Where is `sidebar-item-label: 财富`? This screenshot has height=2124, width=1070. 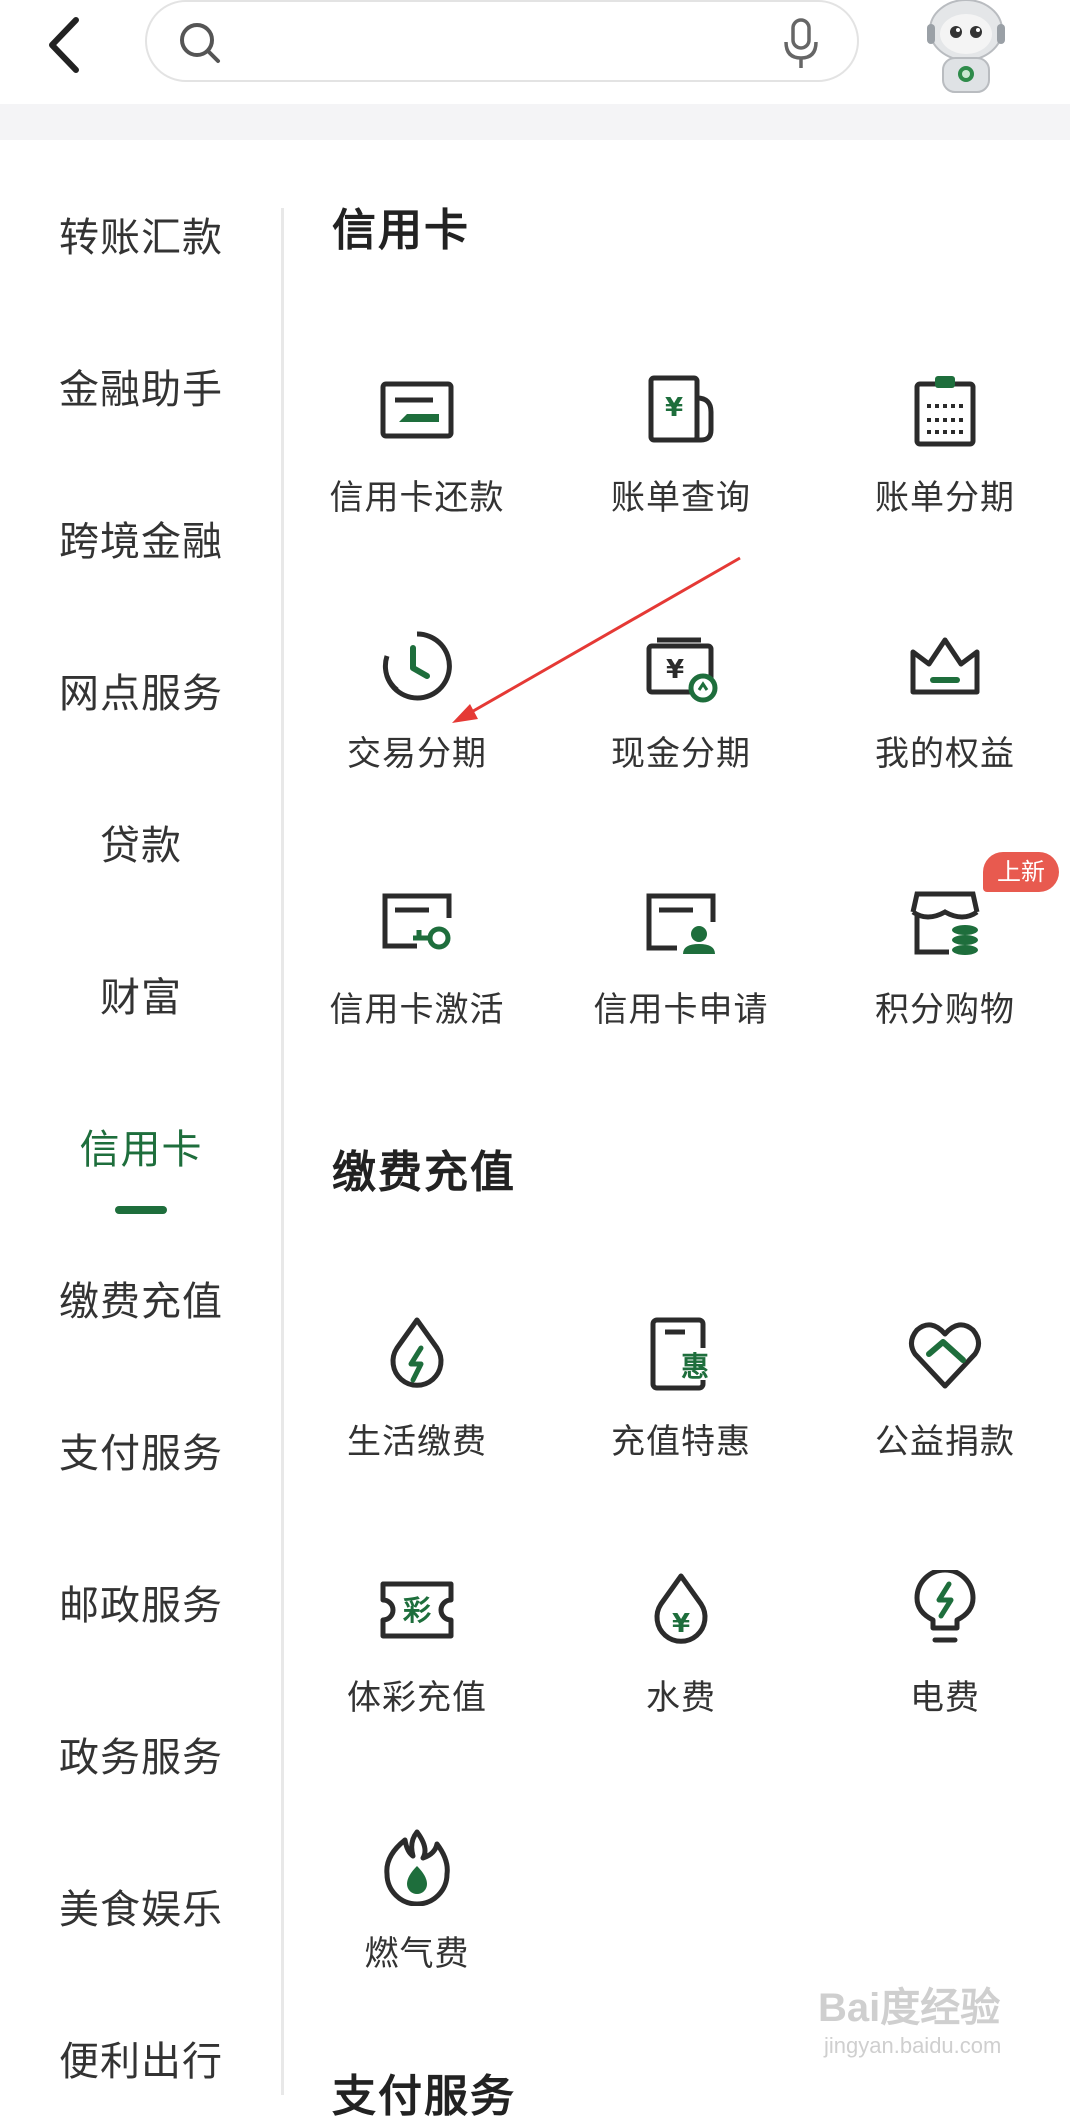 sidebar-item-label: 财富 is located at coordinates (141, 998).